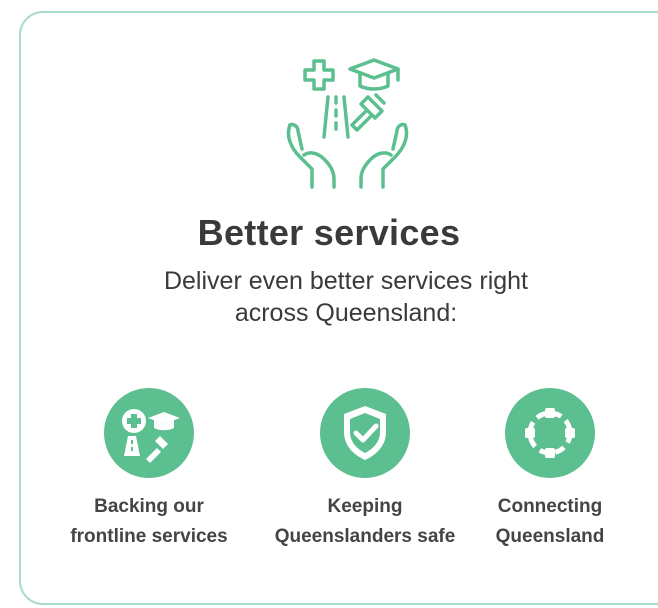  Describe the element at coordinates (149, 433) in the screenshot. I see `frontline-services-icon` at that location.